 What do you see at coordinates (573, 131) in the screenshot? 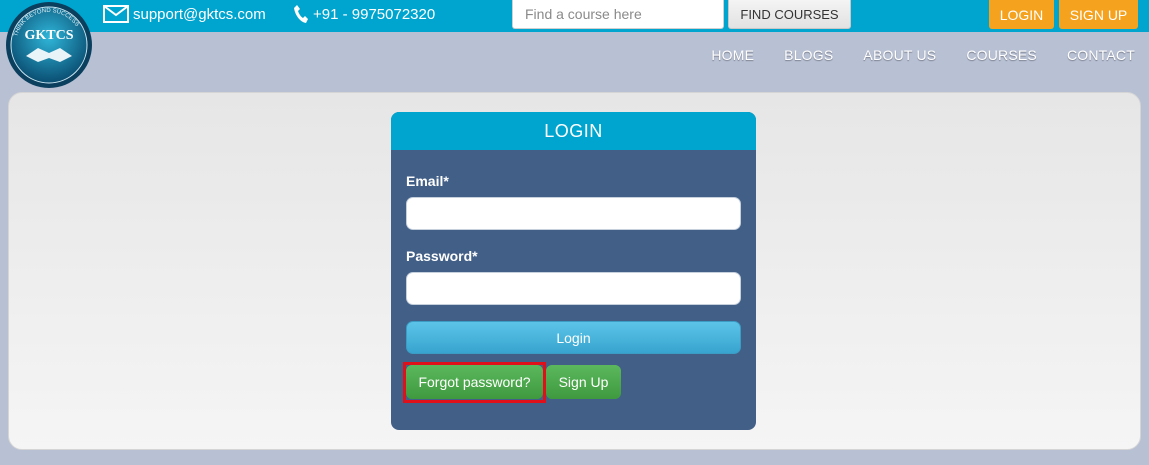
I see `login-title: LOGIN` at bounding box center [573, 131].